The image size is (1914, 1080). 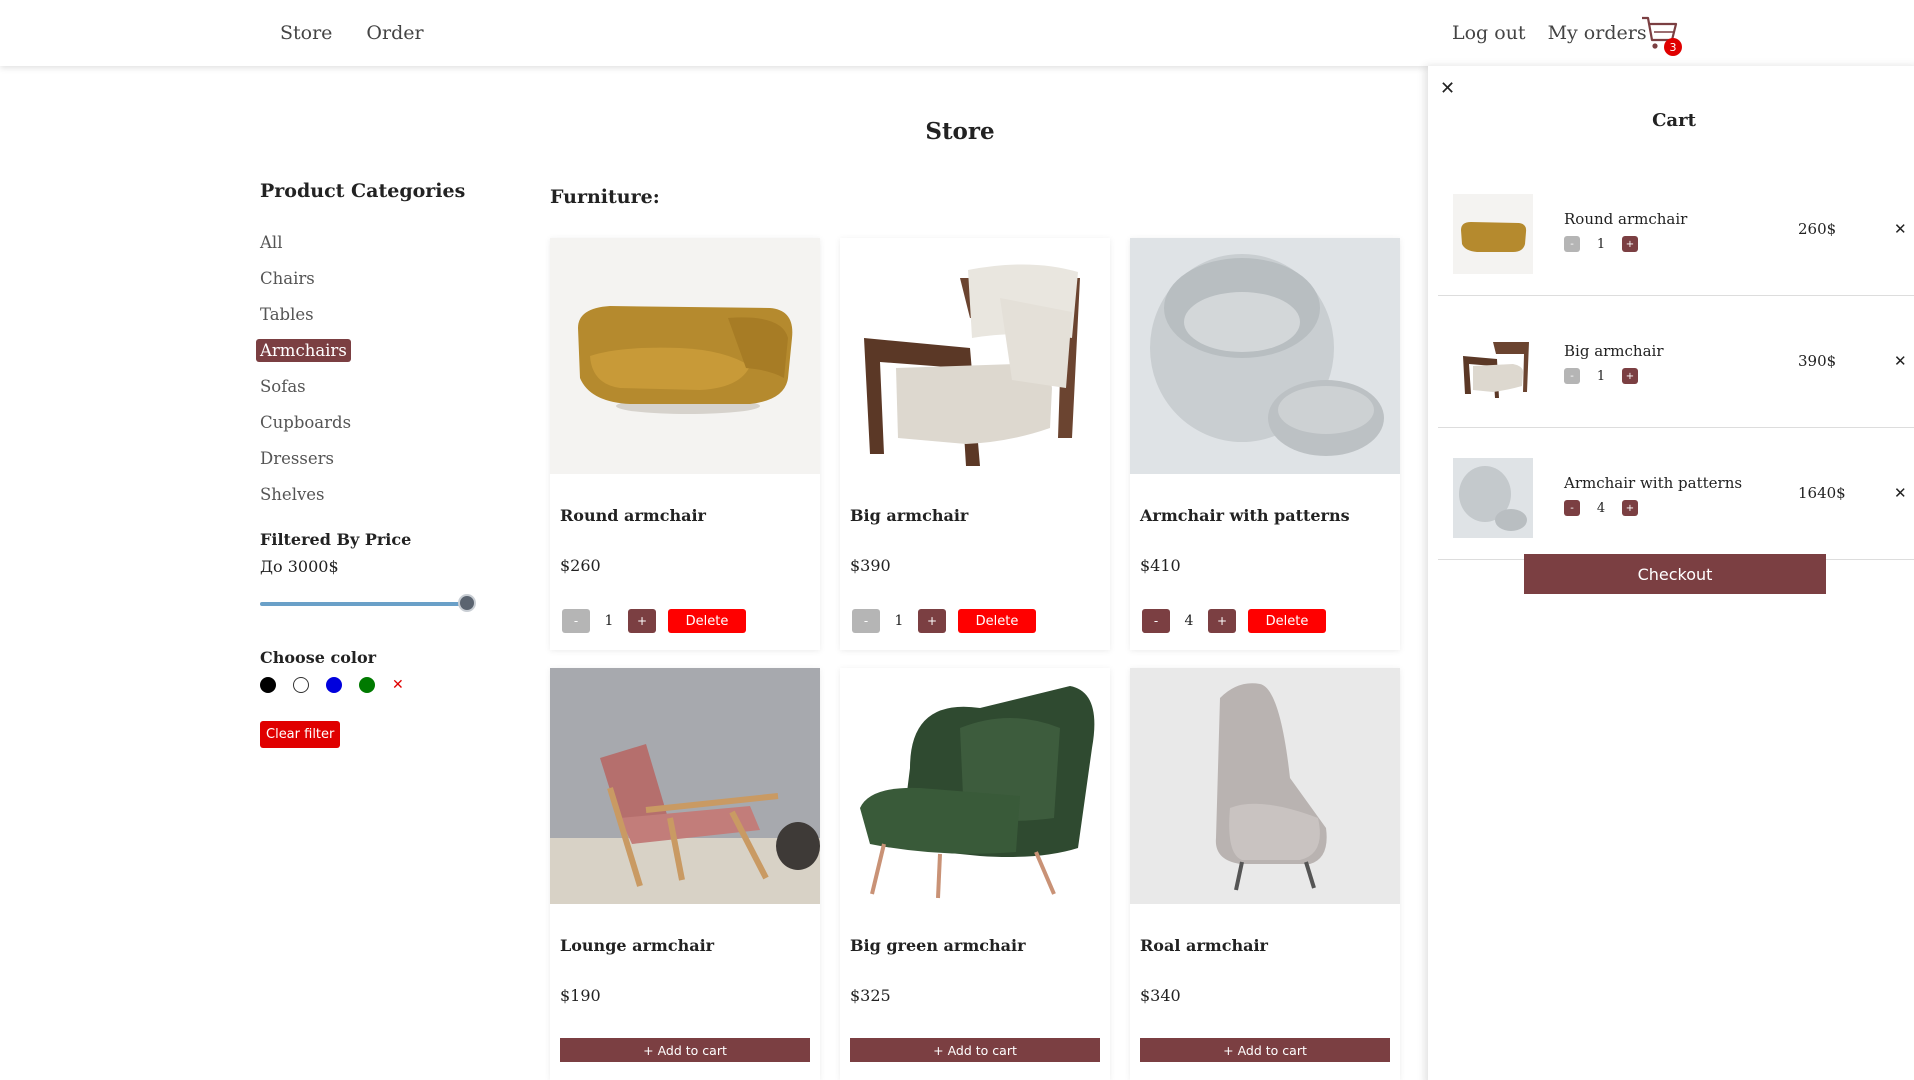 I want to click on category-item-cupboards: Cupboards, so click(x=380, y=422).